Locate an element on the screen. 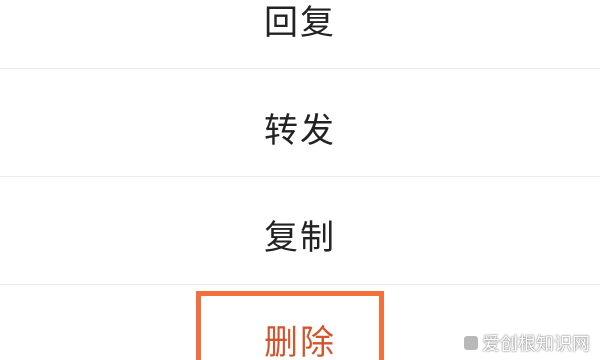  forward-label: 转发 is located at coordinates (300, 130).